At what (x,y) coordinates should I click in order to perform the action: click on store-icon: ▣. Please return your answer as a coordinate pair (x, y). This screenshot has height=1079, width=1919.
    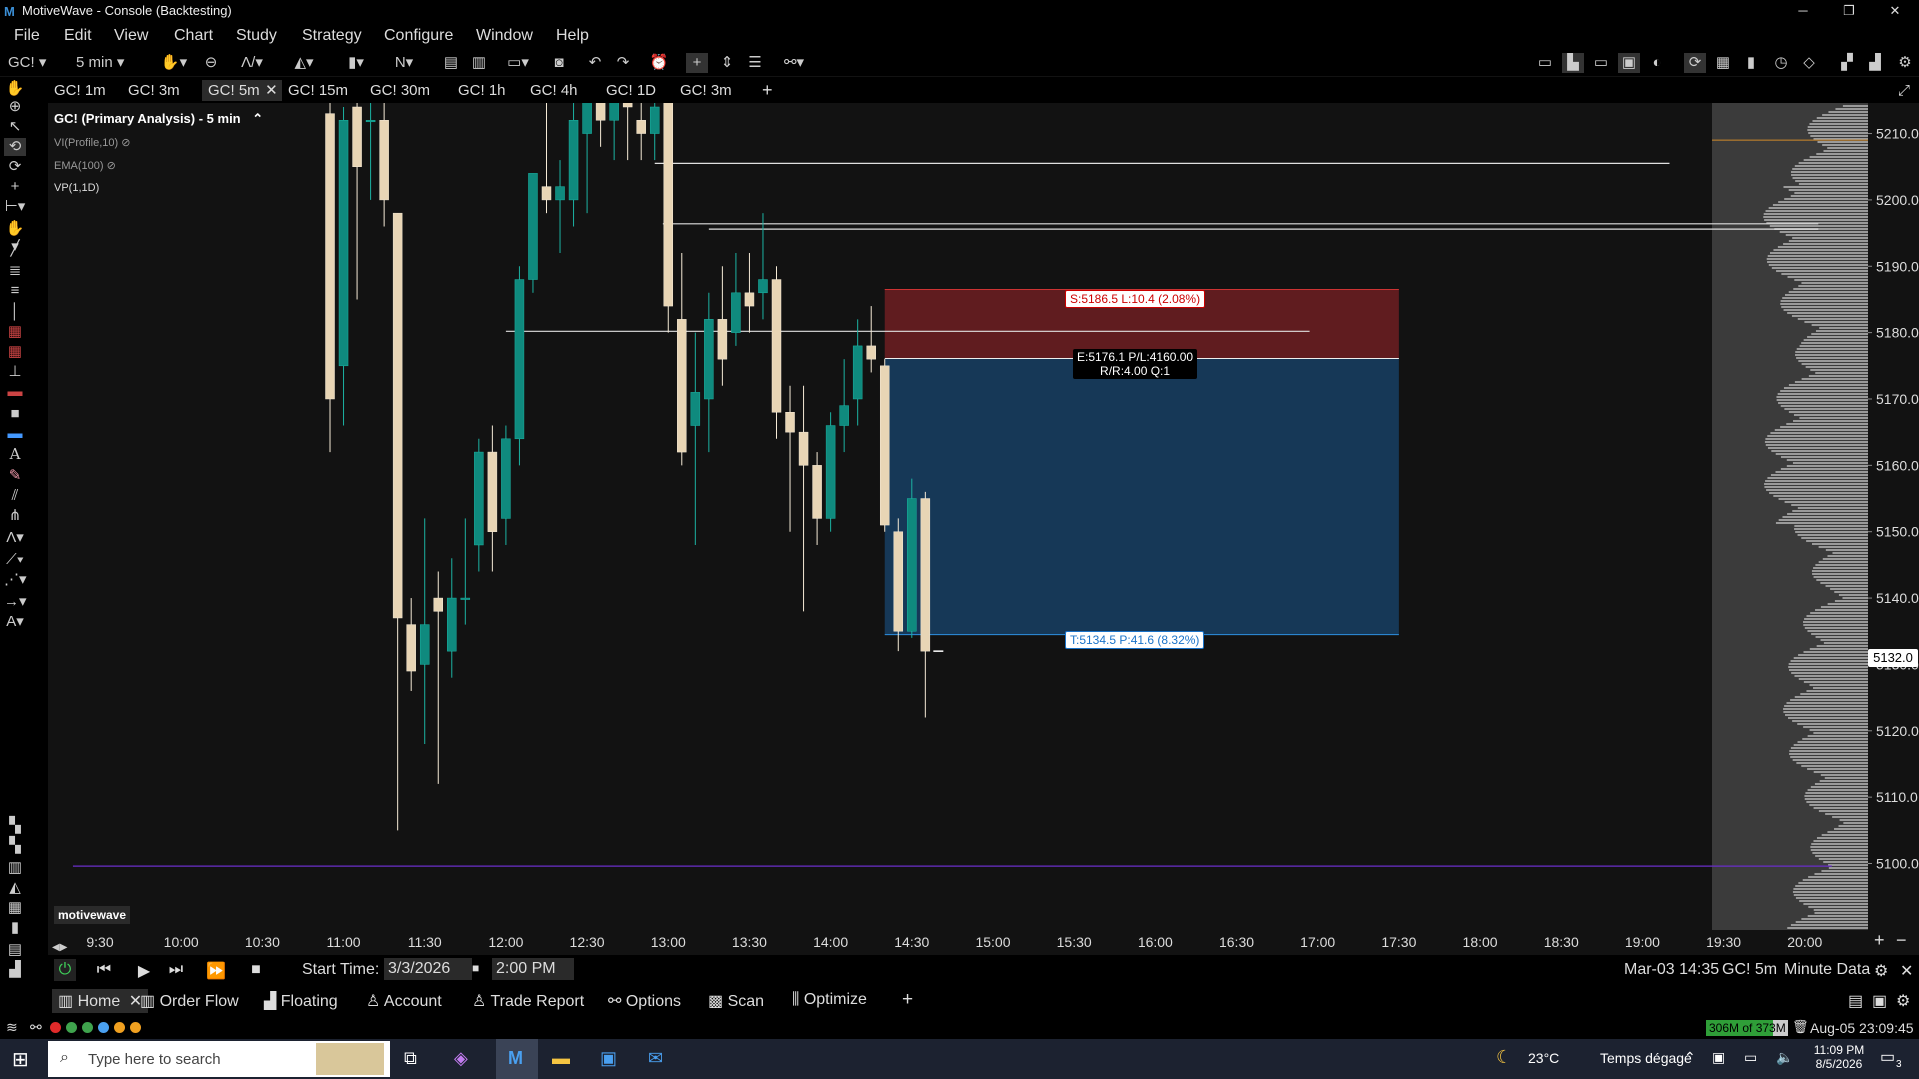
    Looking at the image, I should click on (608, 1058).